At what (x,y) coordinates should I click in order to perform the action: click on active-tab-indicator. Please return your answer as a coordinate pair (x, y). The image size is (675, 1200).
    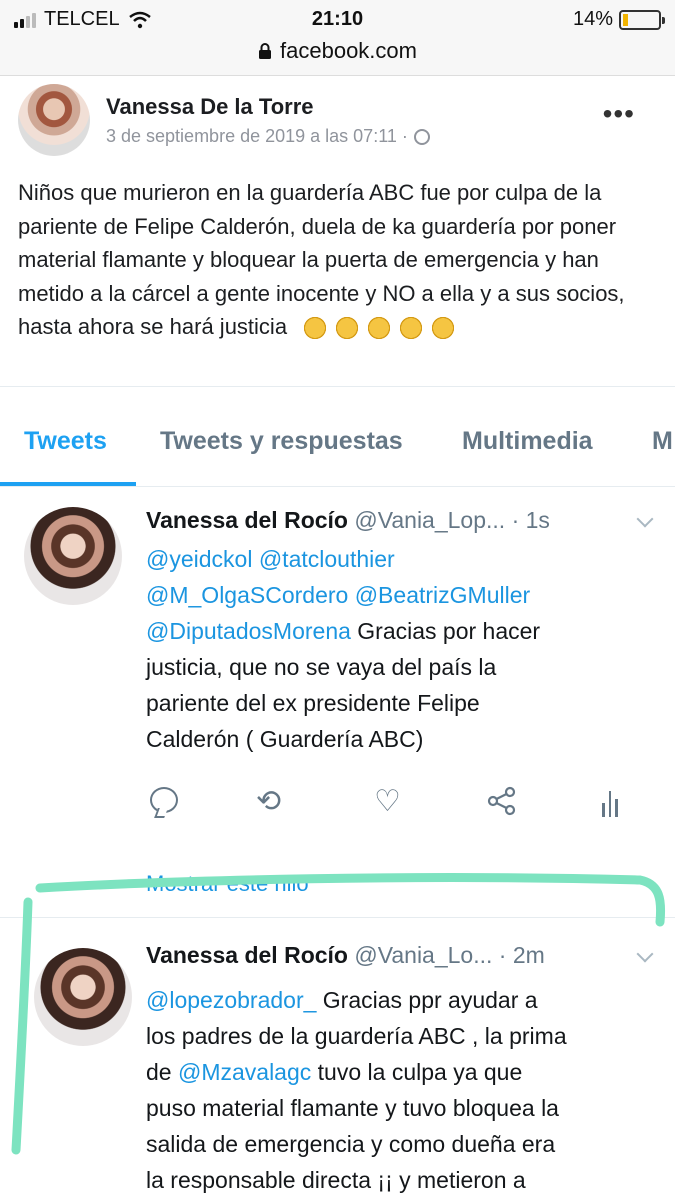
    Looking at the image, I should click on (68, 484).